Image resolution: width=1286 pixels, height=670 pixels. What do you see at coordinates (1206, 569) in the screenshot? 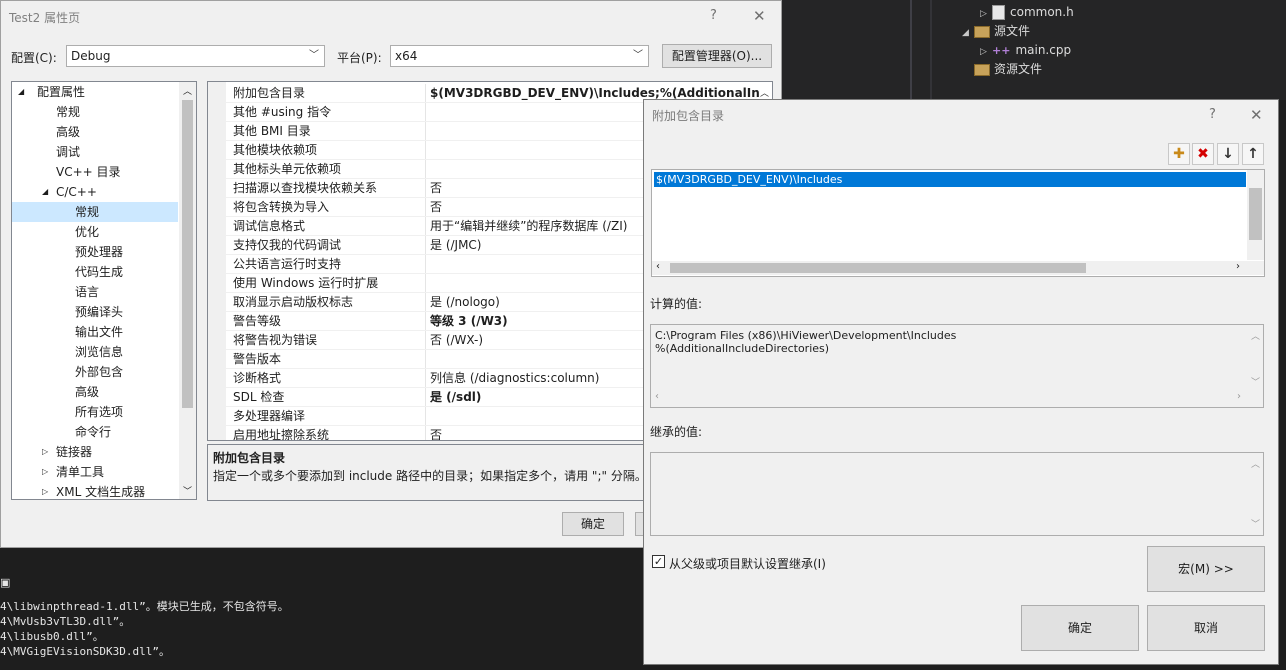
I see `macro-button: 宏(M) >>` at bounding box center [1206, 569].